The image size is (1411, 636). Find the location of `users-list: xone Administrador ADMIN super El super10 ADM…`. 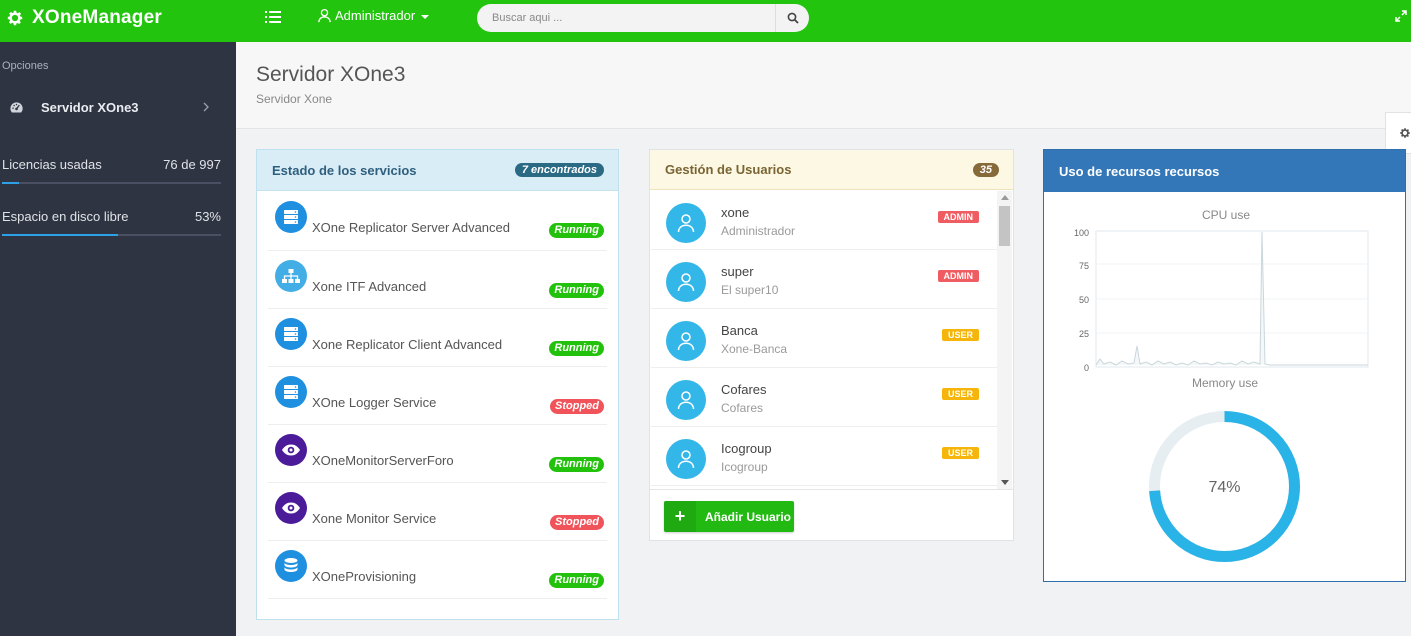

users-list: xone Administrador ADMIN super El super10 ADM… is located at coordinates (824, 339).